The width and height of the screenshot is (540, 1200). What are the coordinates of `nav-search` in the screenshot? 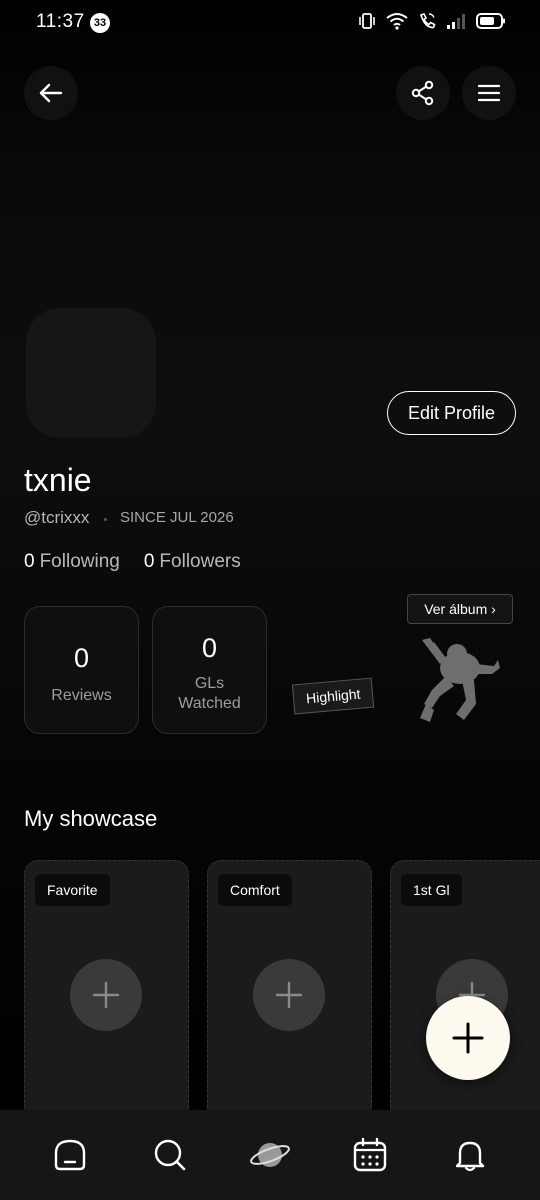 It's located at (170, 1155).